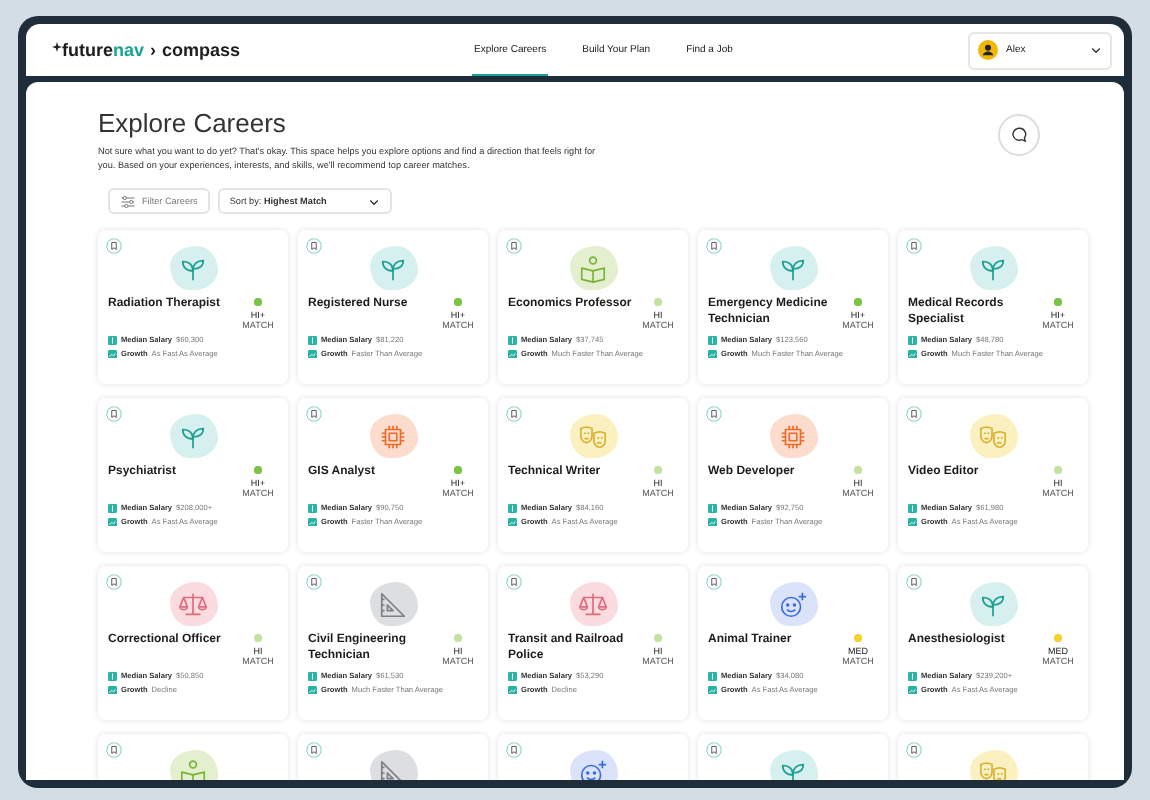 This screenshot has width=1150, height=800. I want to click on sparkle-icon, so click(57, 47).